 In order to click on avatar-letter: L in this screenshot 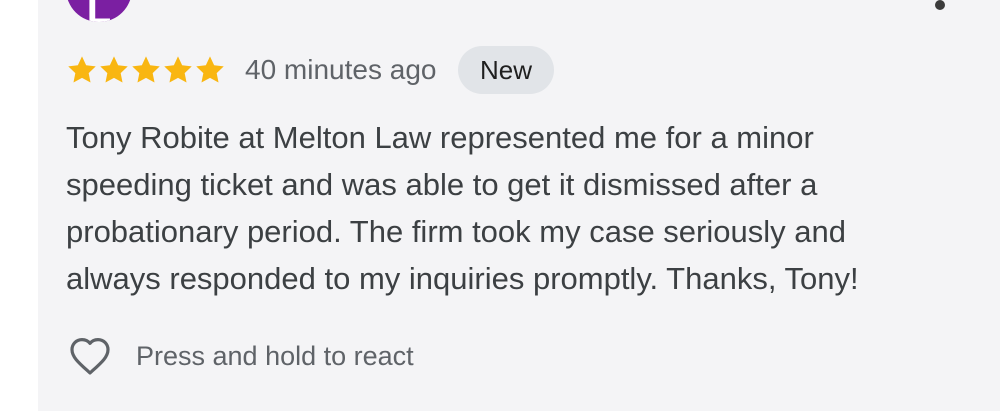, I will do `click(99, 11)`.